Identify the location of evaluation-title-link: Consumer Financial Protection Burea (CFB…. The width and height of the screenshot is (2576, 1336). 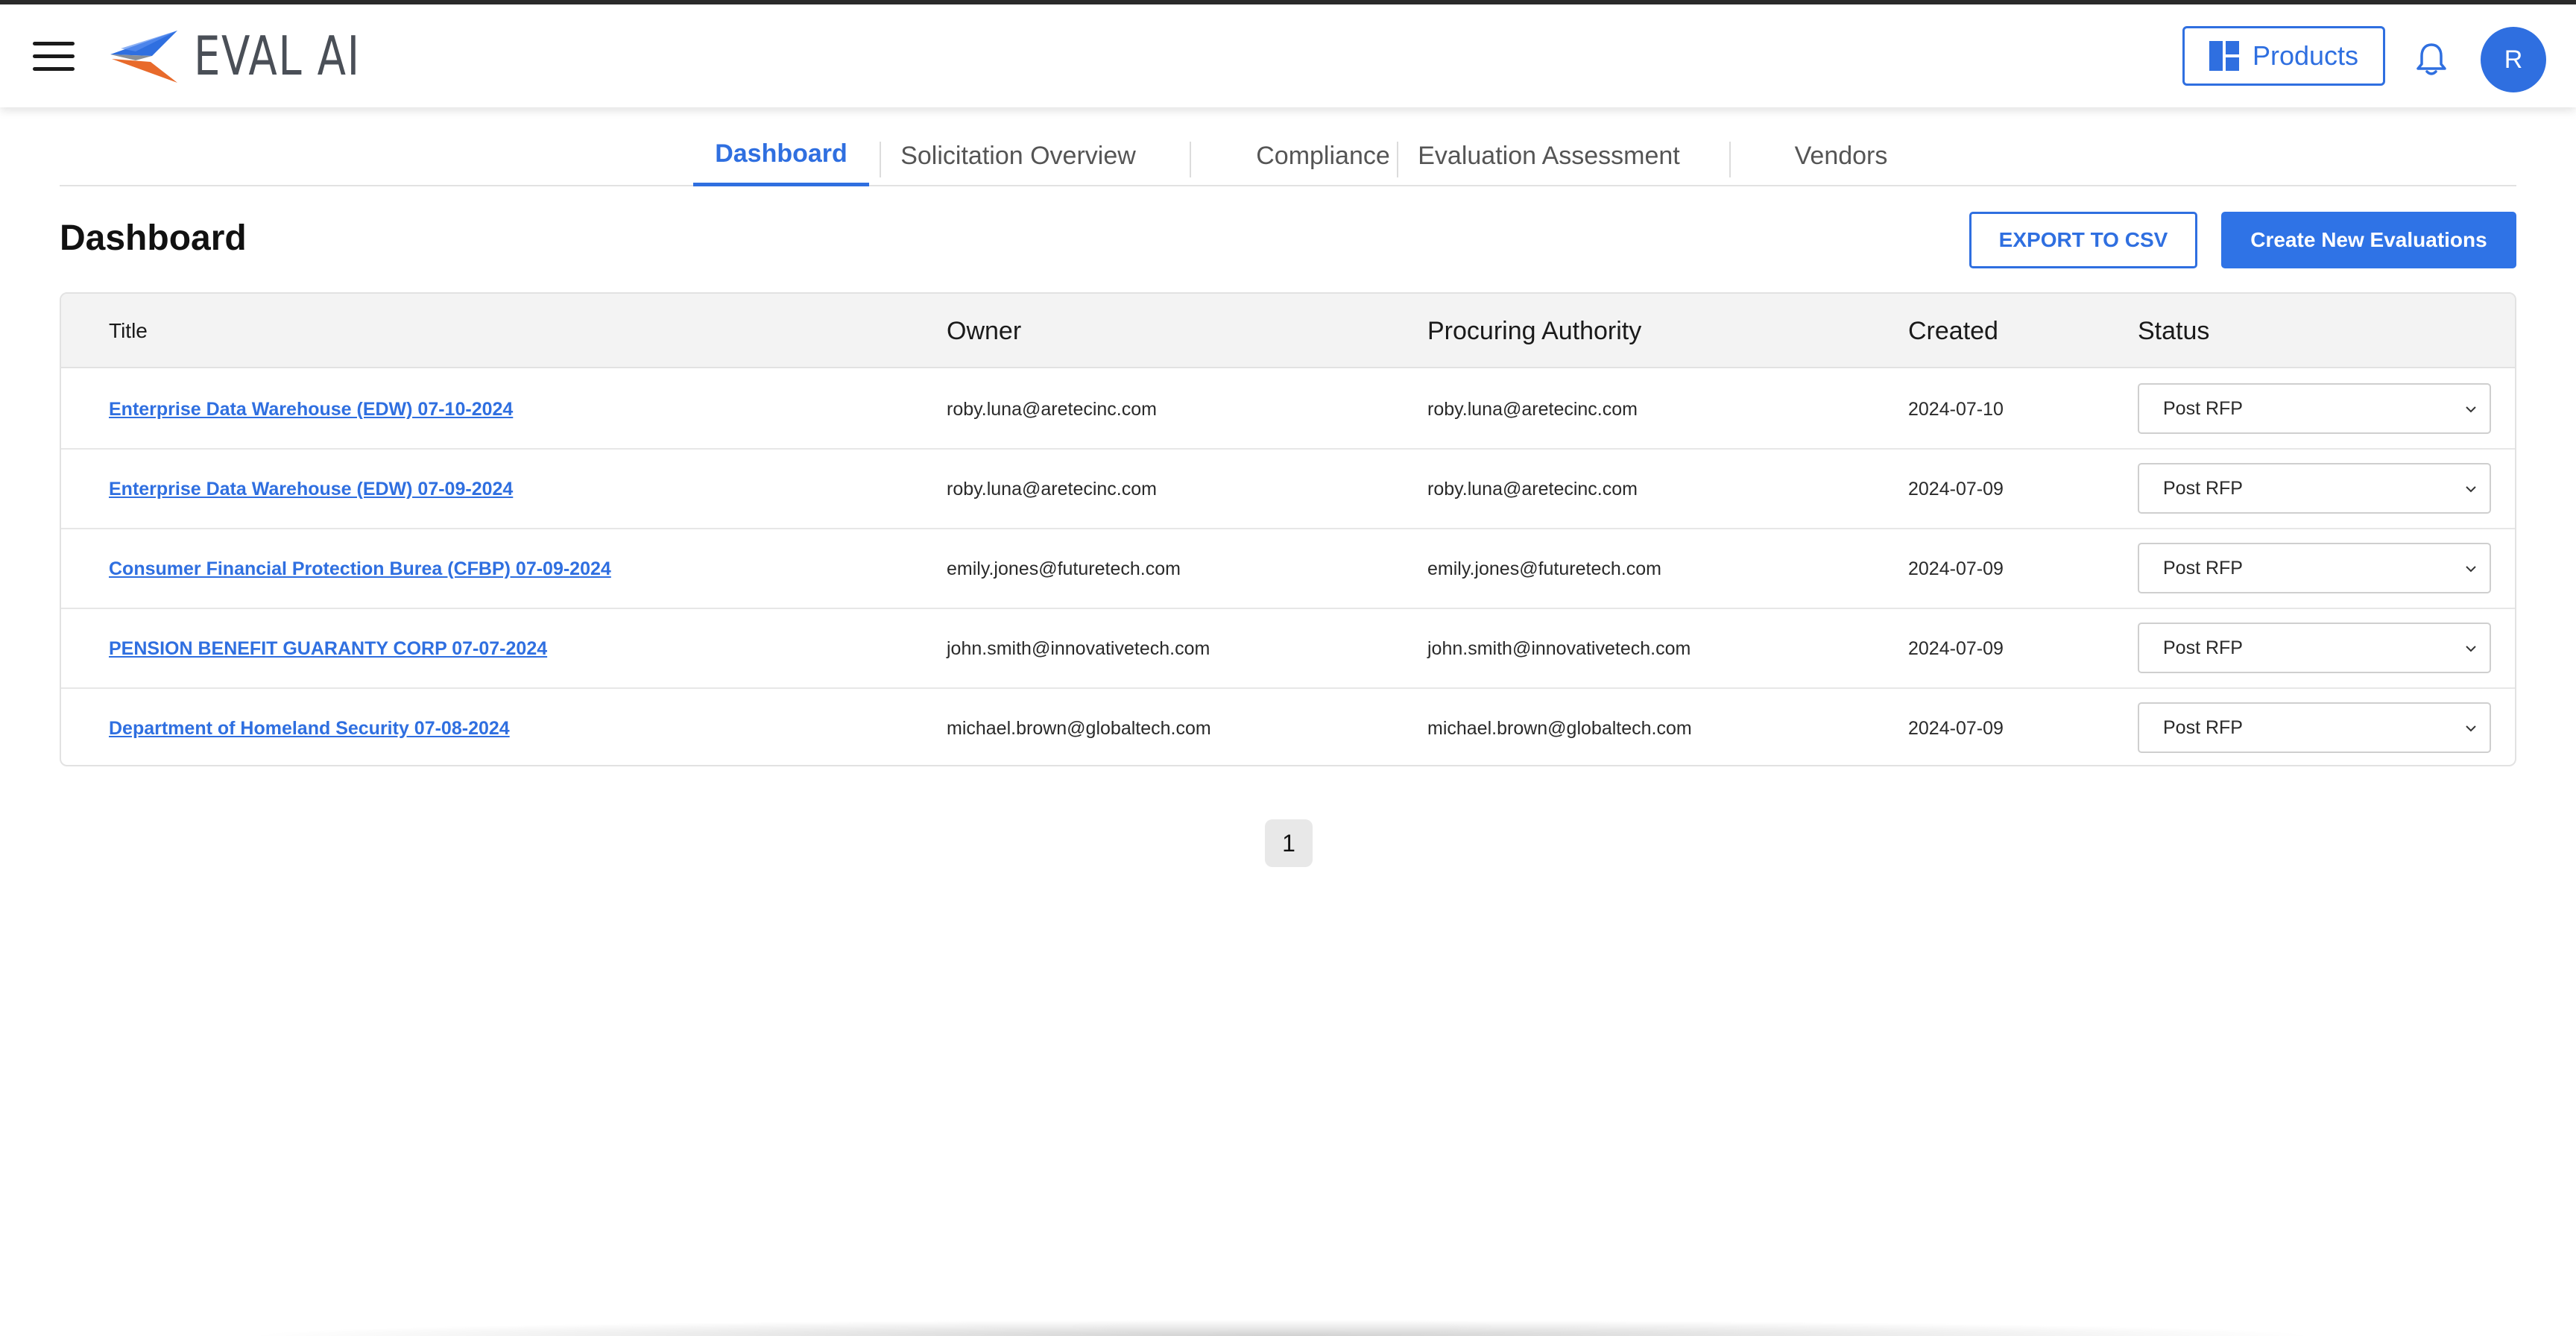
(360, 569).